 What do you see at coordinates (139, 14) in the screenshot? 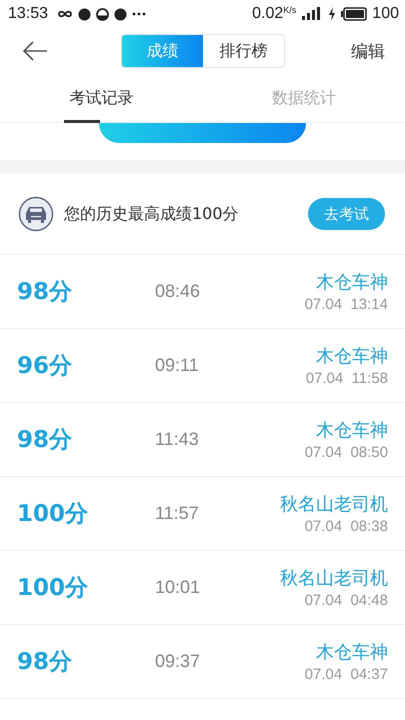
I see `more-icon` at bounding box center [139, 14].